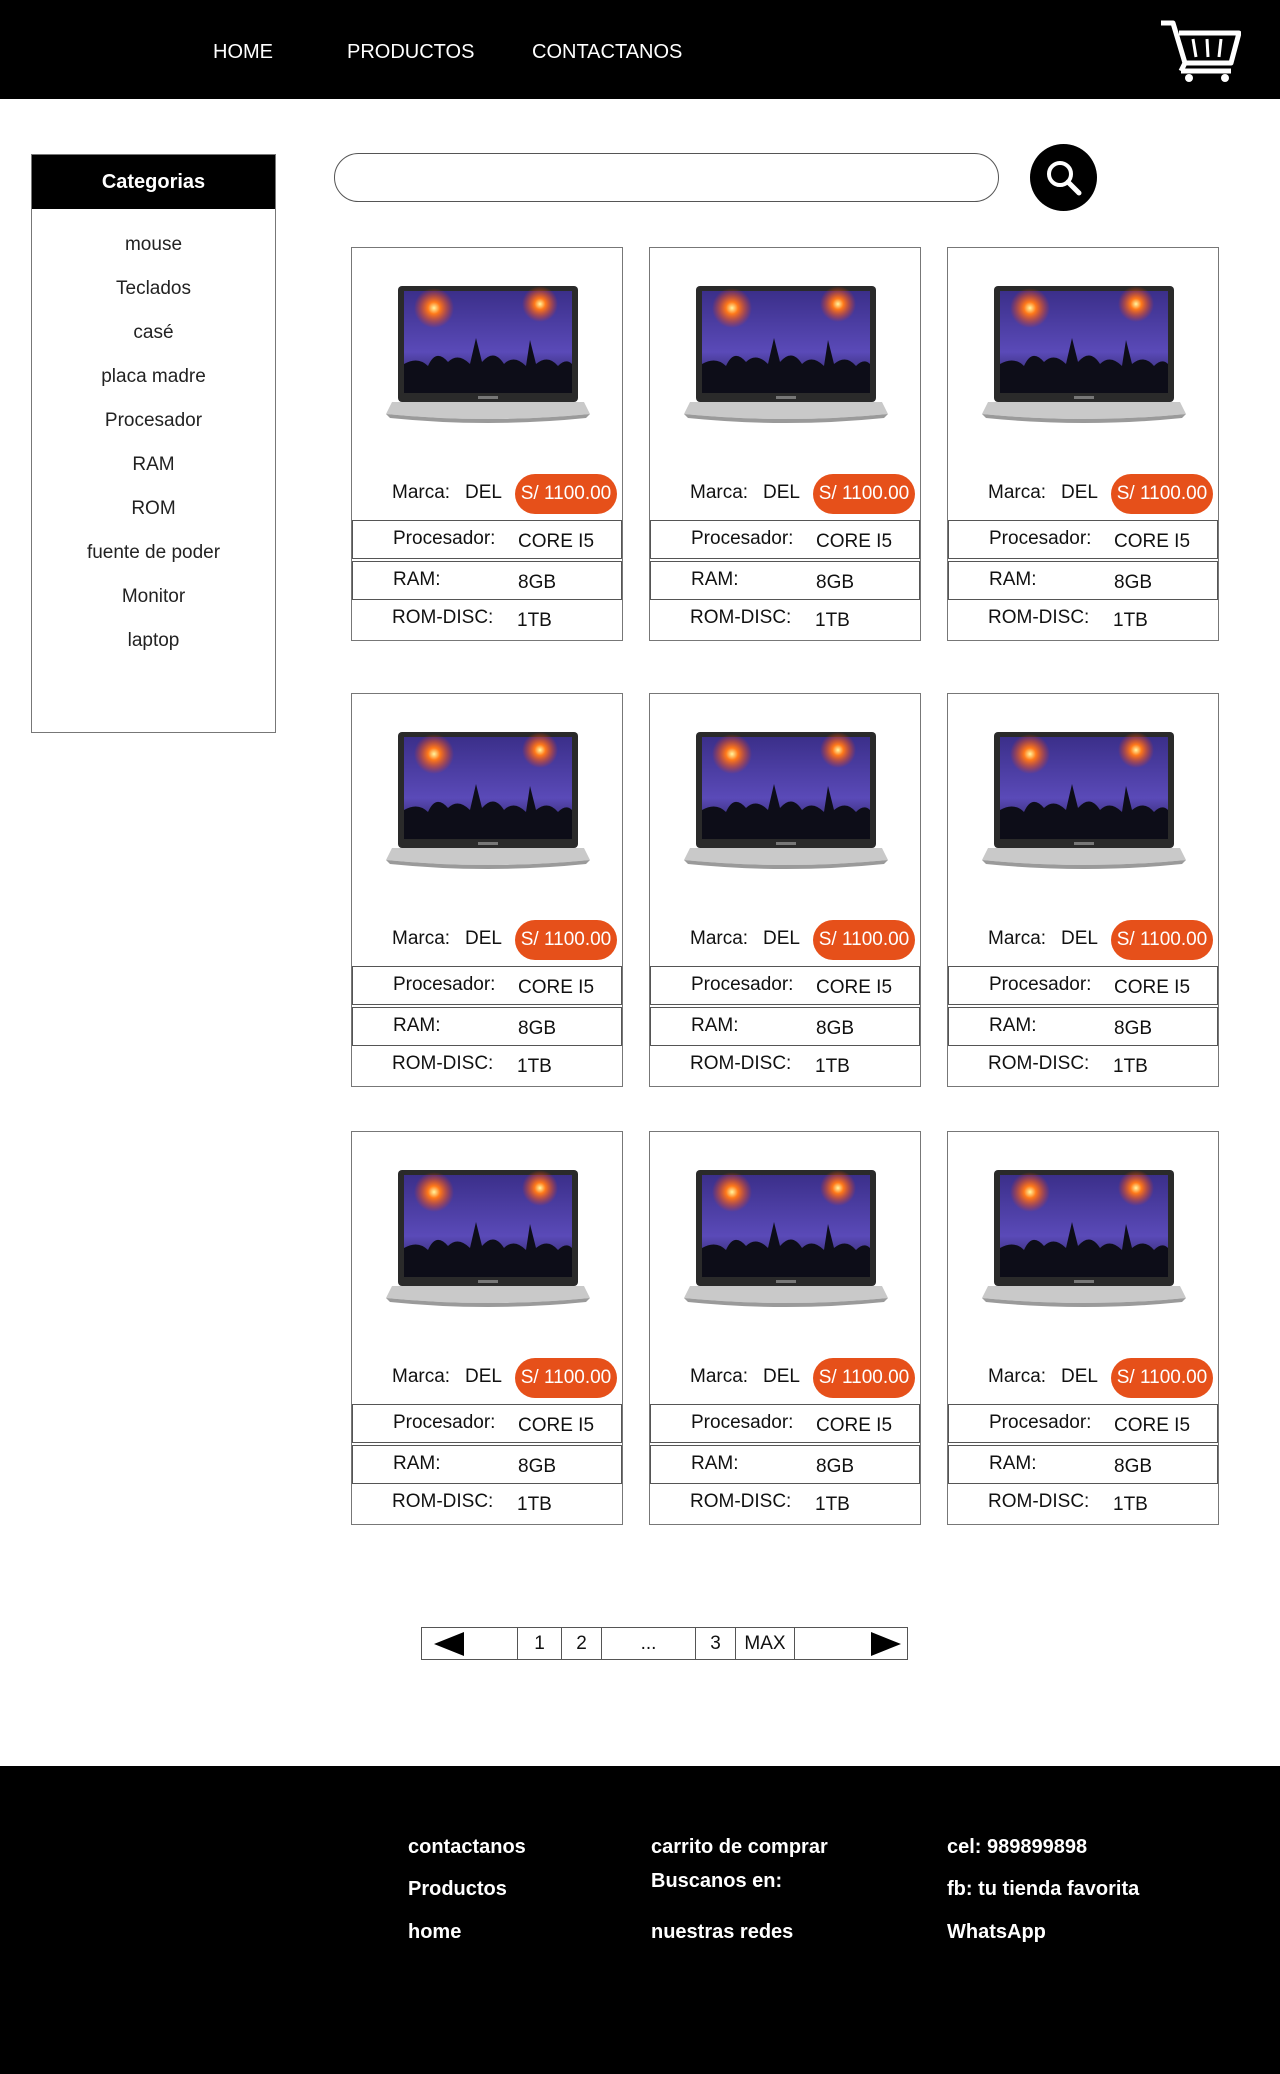 Image resolution: width=1280 pixels, height=2074 pixels. What do you see at coordinates (582, 1643) in the screenshot?
I see `page-2: 2` at bounding box center [582, 1643].